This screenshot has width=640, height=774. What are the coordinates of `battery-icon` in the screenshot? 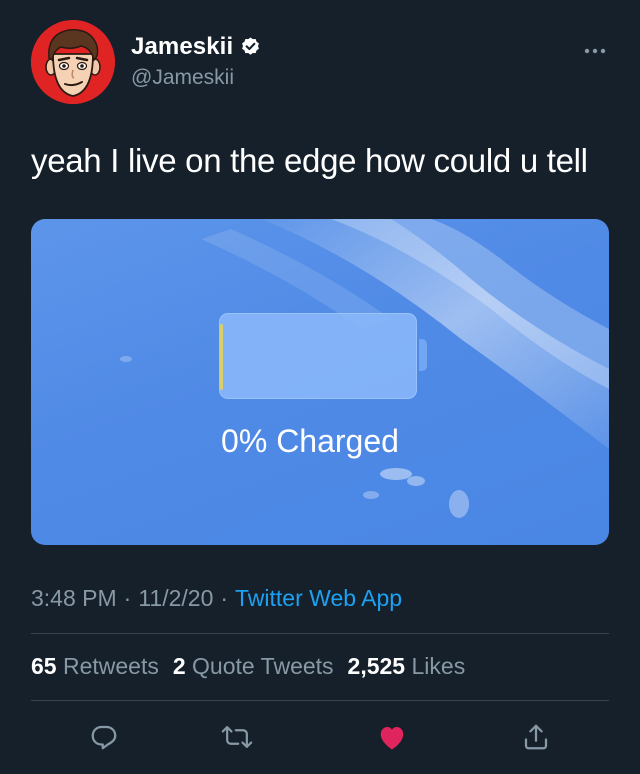 It's located at (318, 356).